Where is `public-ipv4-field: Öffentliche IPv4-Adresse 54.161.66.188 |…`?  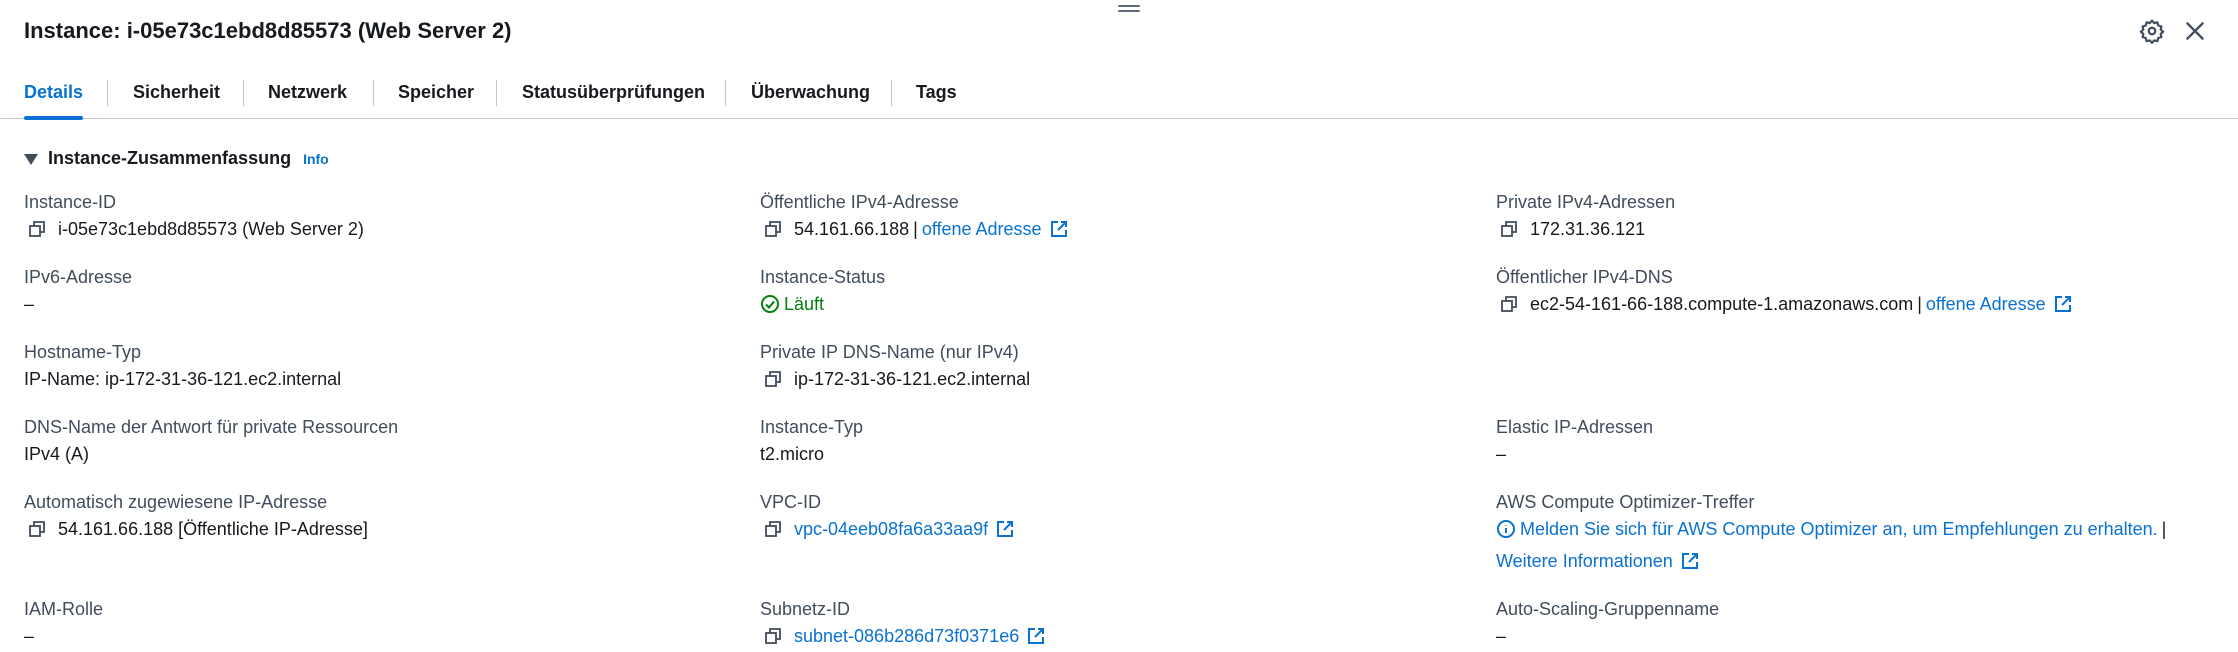
public-ipv4-field: Öffentliche IPv4-Adresse 54.161.66.188 |… is located at coordinates (914, 215).